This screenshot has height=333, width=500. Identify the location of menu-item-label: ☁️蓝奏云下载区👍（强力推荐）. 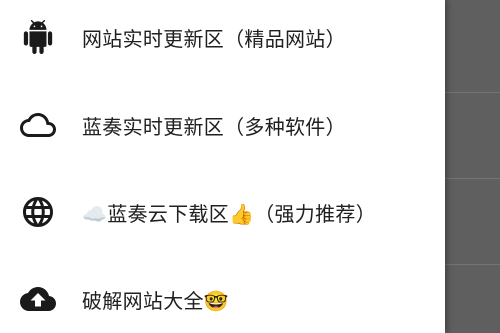
(229, 213).